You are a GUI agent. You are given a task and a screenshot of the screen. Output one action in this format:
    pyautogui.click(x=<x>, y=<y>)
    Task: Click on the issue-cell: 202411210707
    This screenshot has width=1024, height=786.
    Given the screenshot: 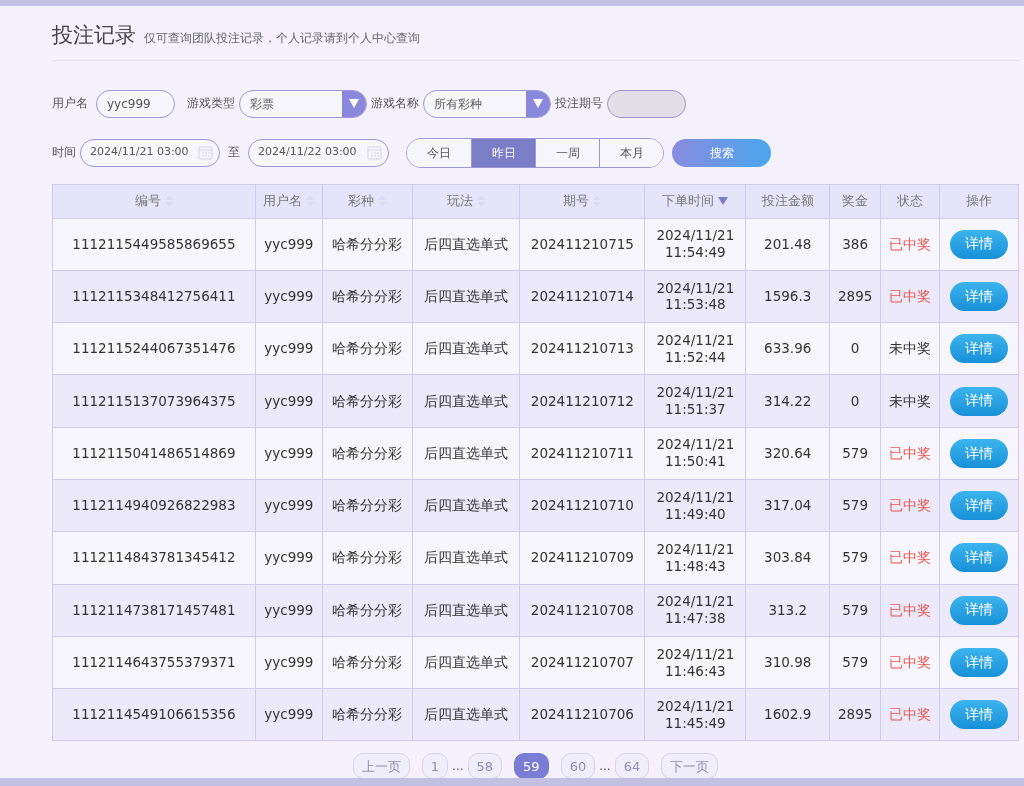 What is the action you would take?
    pyautogui.click(x=582, y=662)
    